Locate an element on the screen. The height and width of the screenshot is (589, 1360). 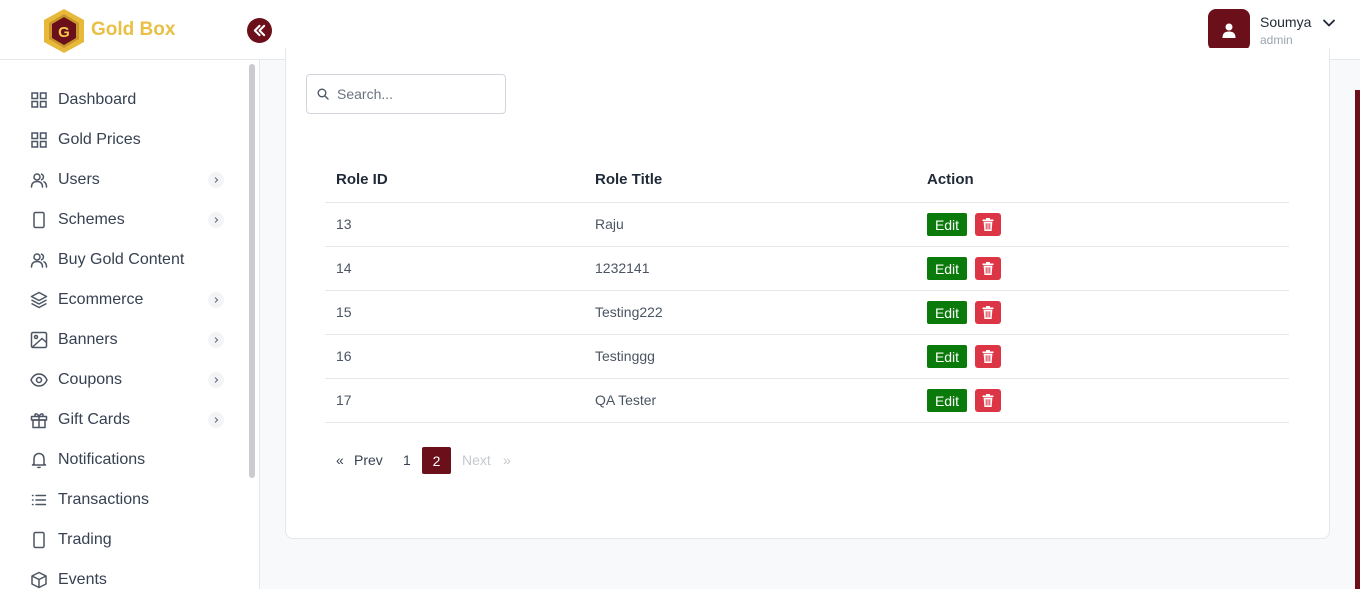
sidebar-item-label: Banners is located at coordinates (88, 339).